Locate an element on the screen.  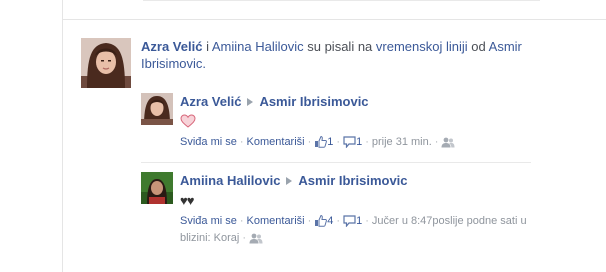
likes-count-button: 1 is located at coordinates (323, 141).